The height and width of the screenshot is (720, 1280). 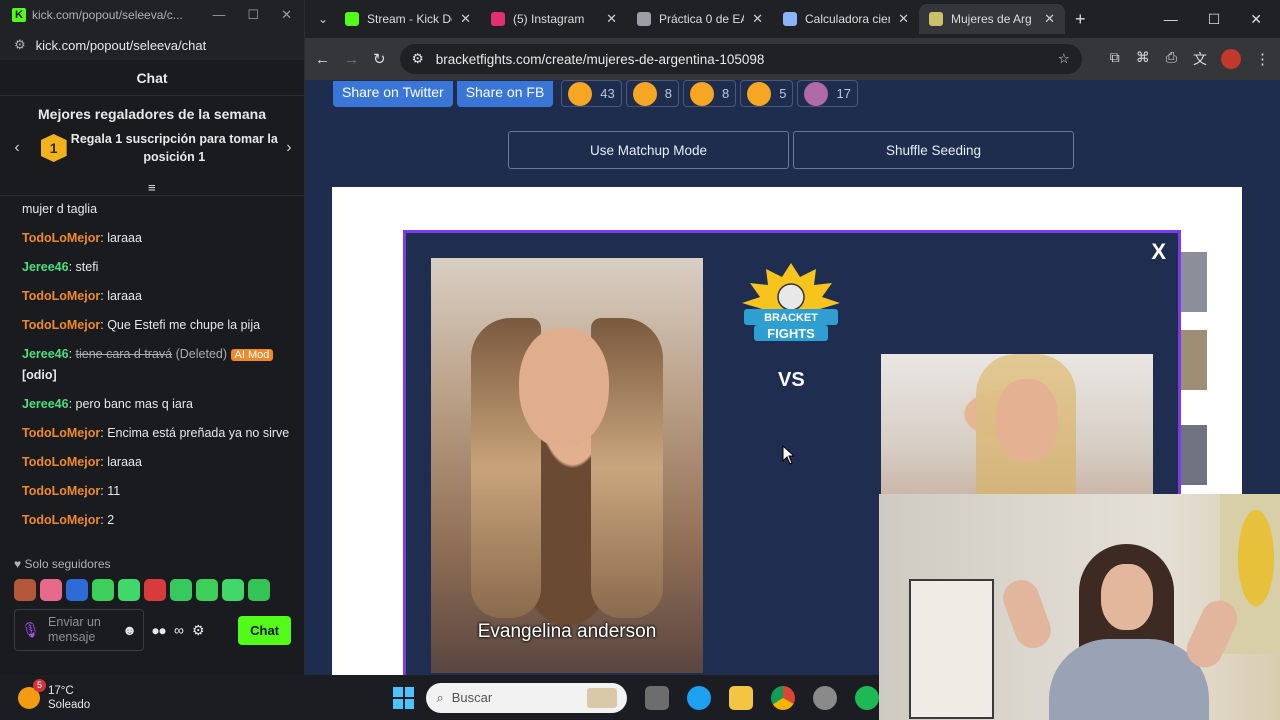 What do you see at coordinates (505, 93) in the screenshot?
I see `share-fb-button: Share on FB` at bounding box center [505, 93].